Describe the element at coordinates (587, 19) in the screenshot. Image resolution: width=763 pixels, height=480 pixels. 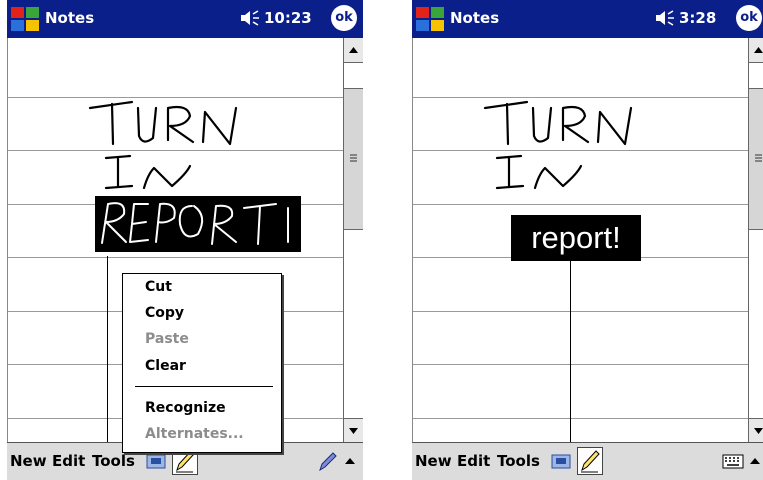
I see `title-bar: Notes 3:28 ok` at that location.